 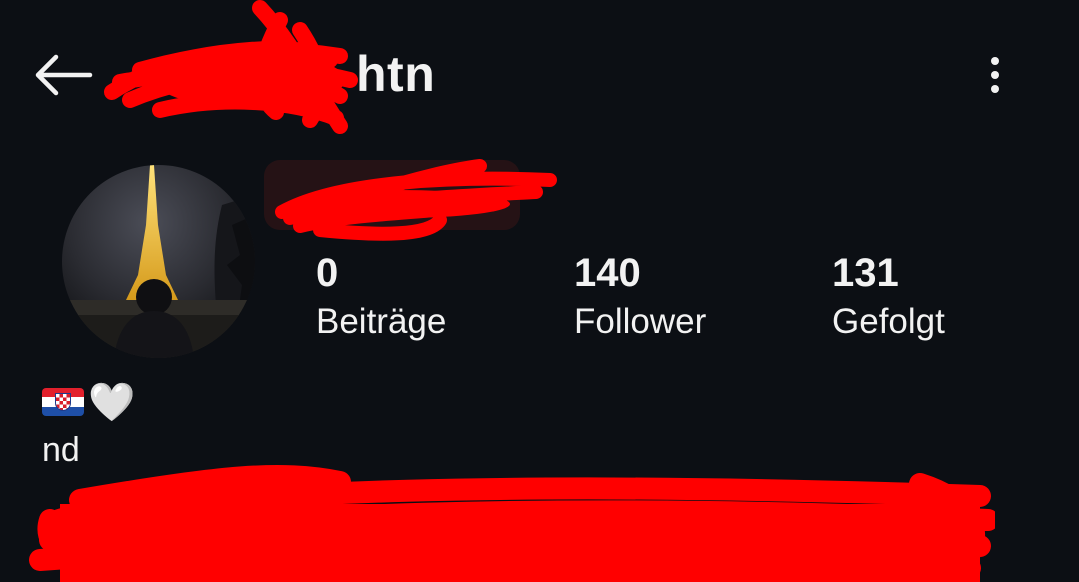 I want to click on avatar-image, so click(x=158, y=261).